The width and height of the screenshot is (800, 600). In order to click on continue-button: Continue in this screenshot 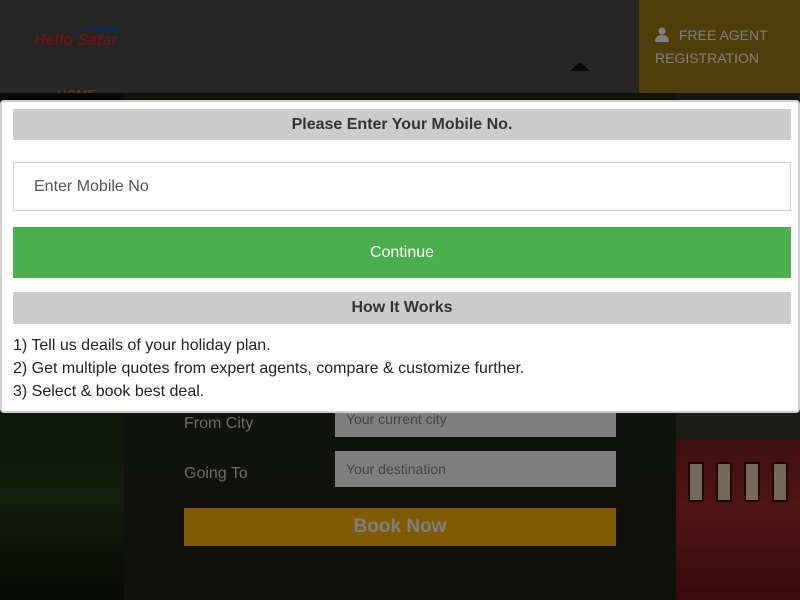, I will do `click(402, 252)`.